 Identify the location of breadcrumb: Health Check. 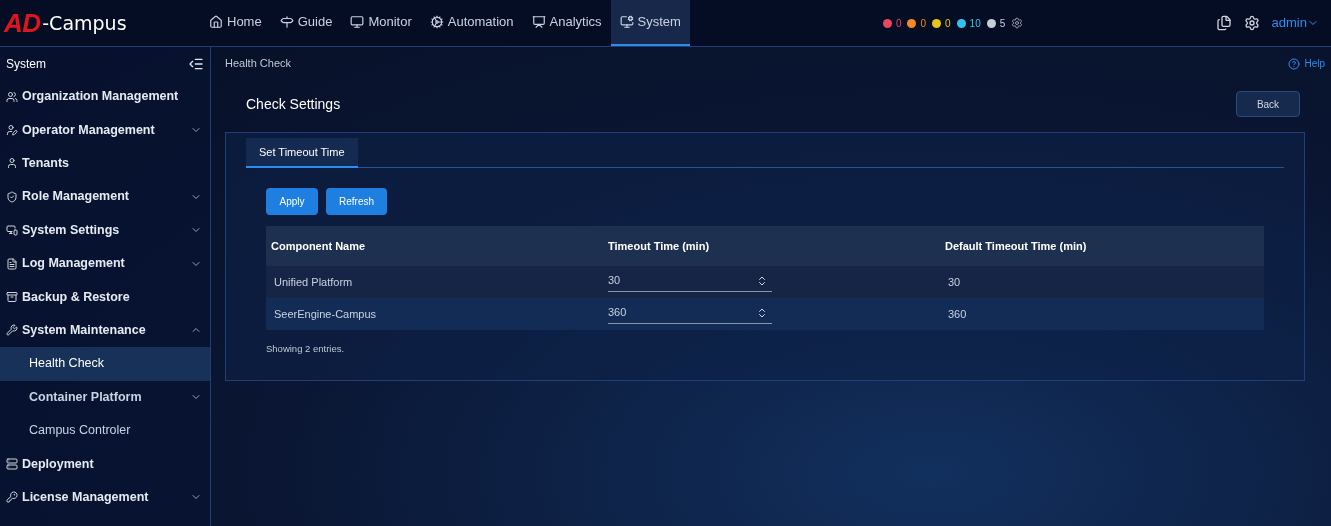
(258, 64).